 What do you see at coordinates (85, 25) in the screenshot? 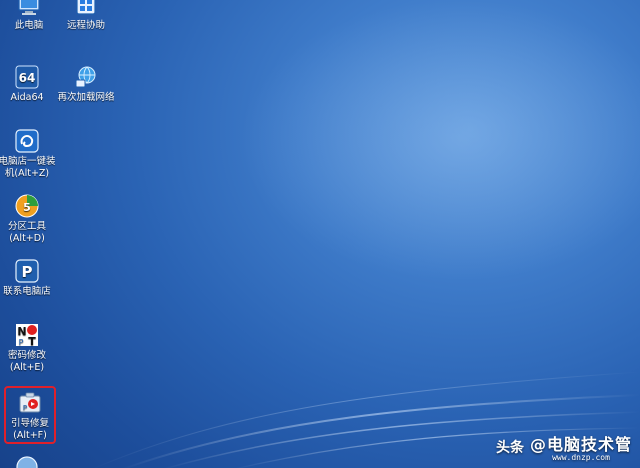
I see `desktop-icon-label: 远程协助` at bounding box center [85, 25].